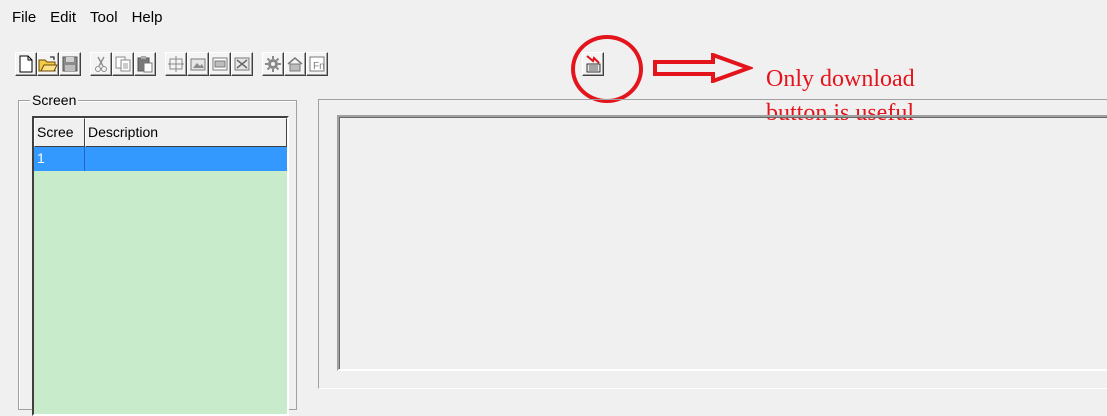  What do you see at coordinates (703, 68) in the screenshot?
I see `arrow-right-icon` at bounding box center [703, 68].